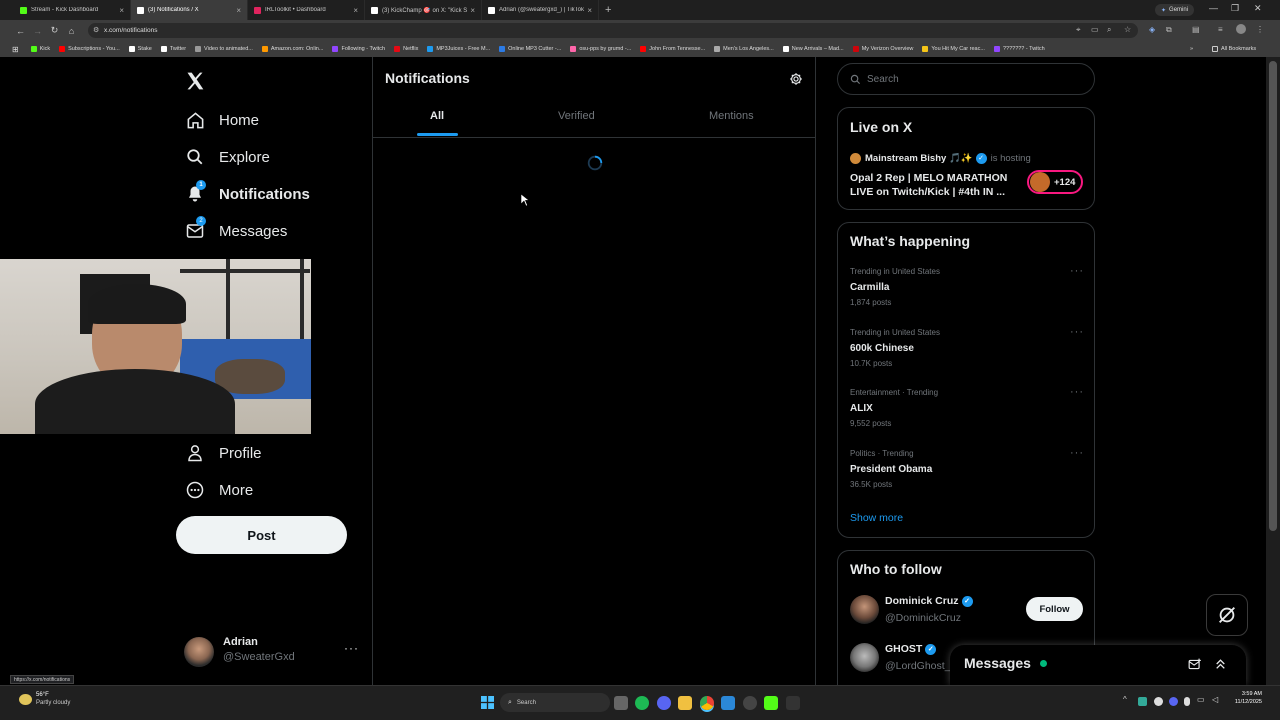  What do you see at coordinates (358, 49) in the screenshot?
I see `bookmark-item: Following - Twitch` at bounding box center [358, 49].